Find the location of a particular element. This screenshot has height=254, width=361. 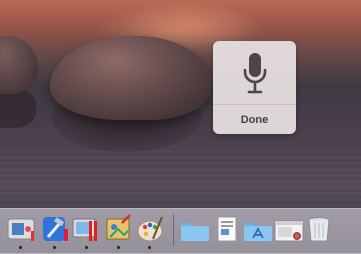

photo-editor-icon is located at coordinates (119, 230).